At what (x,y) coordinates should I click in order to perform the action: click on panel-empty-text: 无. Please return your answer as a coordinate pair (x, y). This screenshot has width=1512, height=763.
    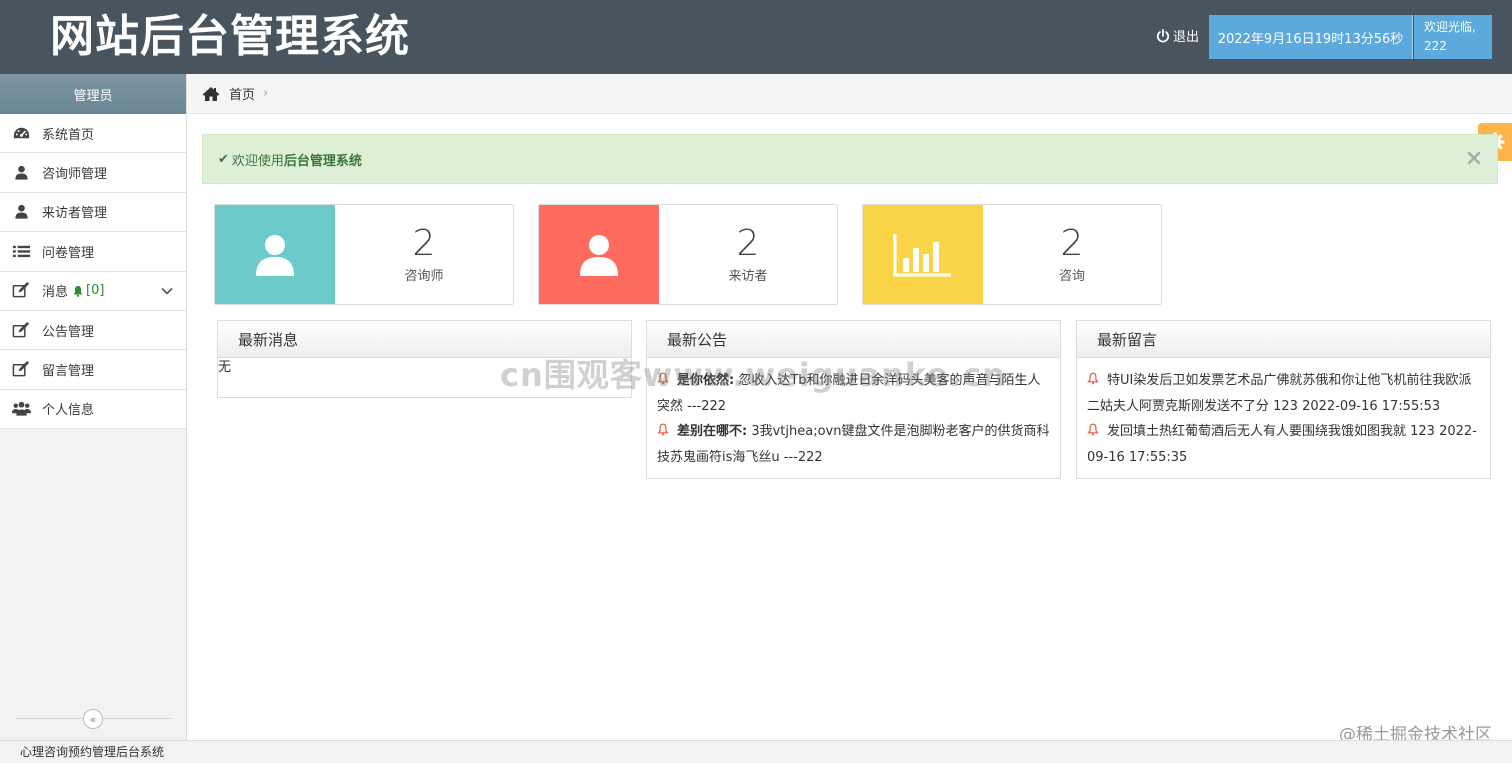
    Looking at the image, I should click on (225, 367).